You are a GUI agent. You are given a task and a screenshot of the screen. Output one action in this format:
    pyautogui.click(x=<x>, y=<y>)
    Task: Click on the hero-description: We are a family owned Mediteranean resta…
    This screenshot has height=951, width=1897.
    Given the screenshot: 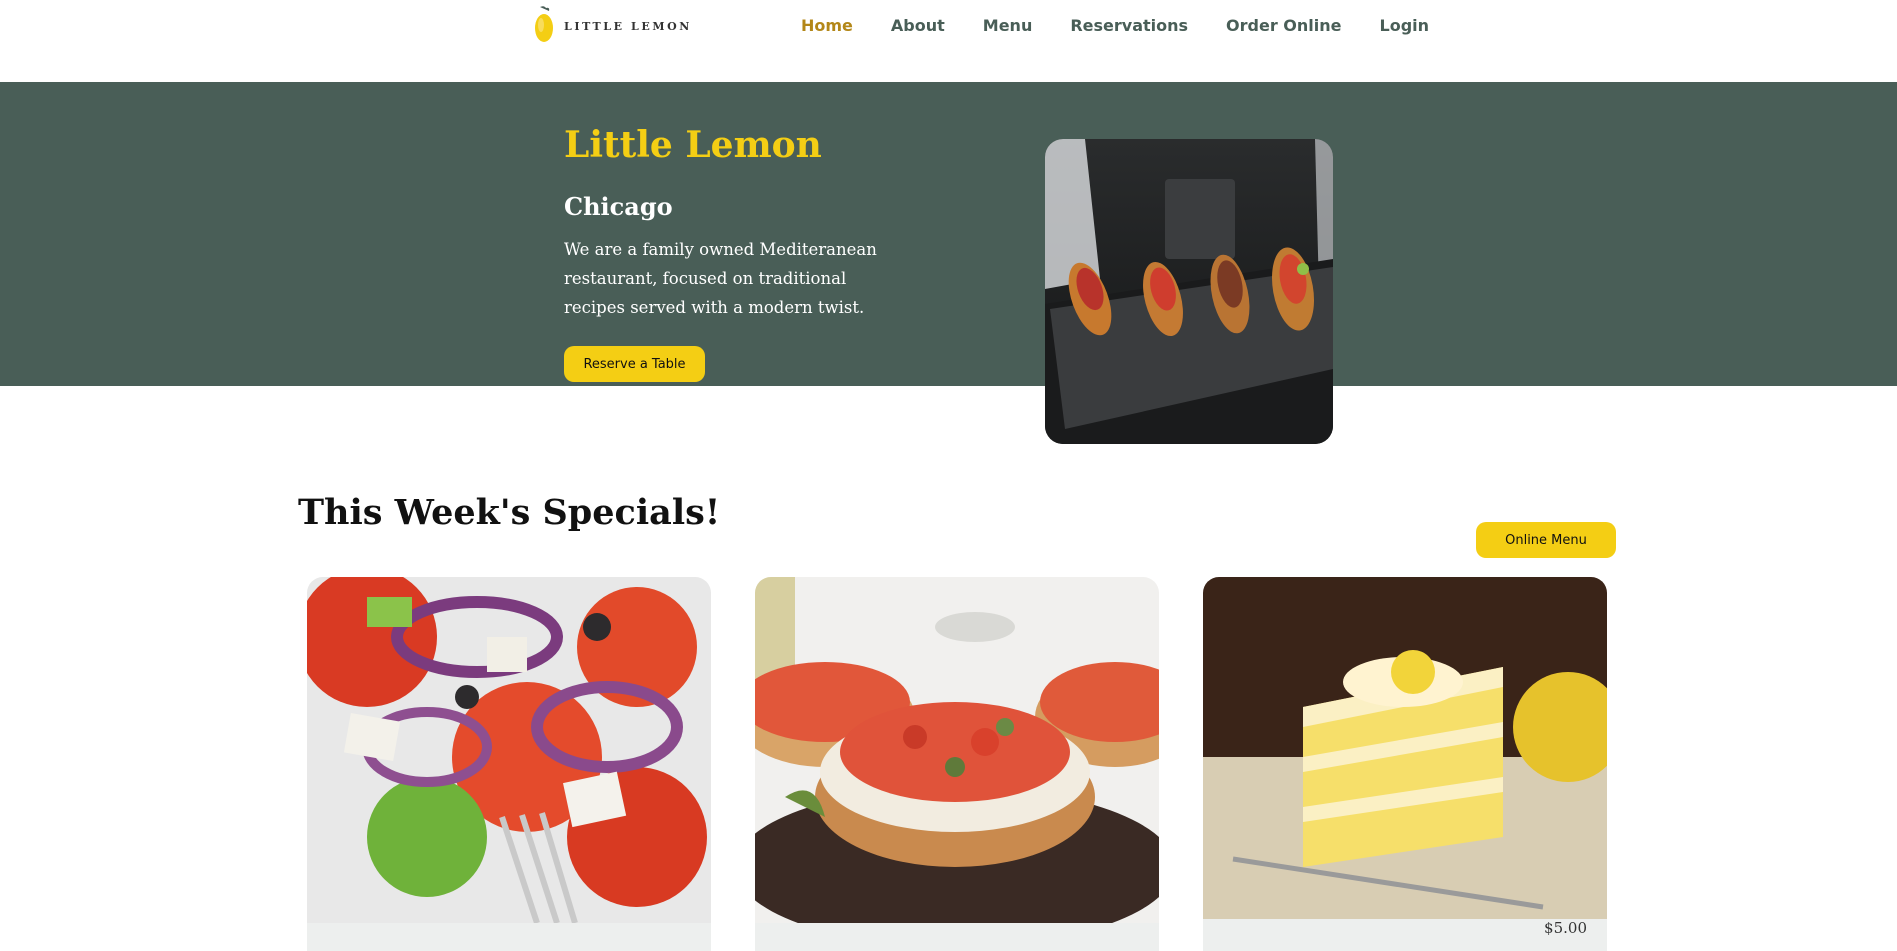 What is the action you would take?
    pyautogui.click(x=720, y=278)
    